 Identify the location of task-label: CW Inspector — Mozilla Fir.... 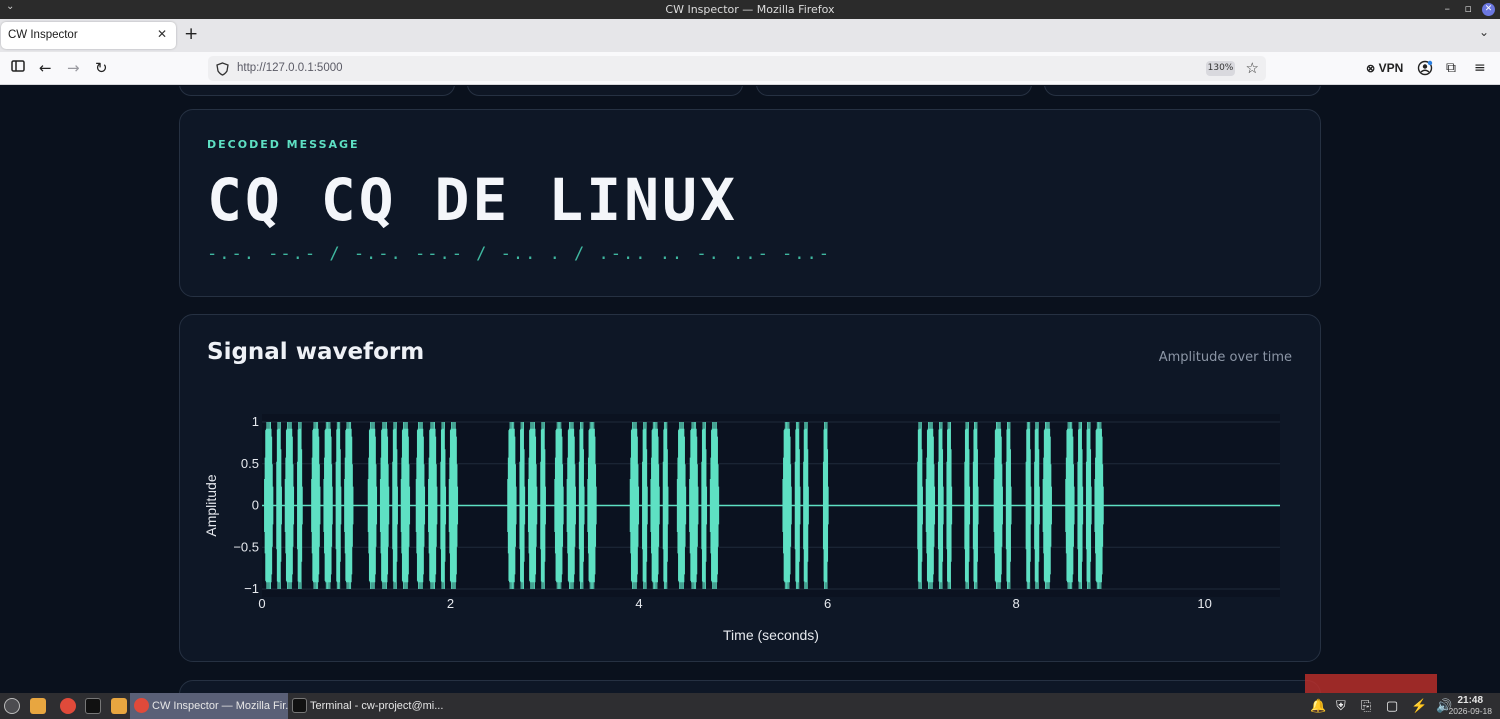
(220, 706).